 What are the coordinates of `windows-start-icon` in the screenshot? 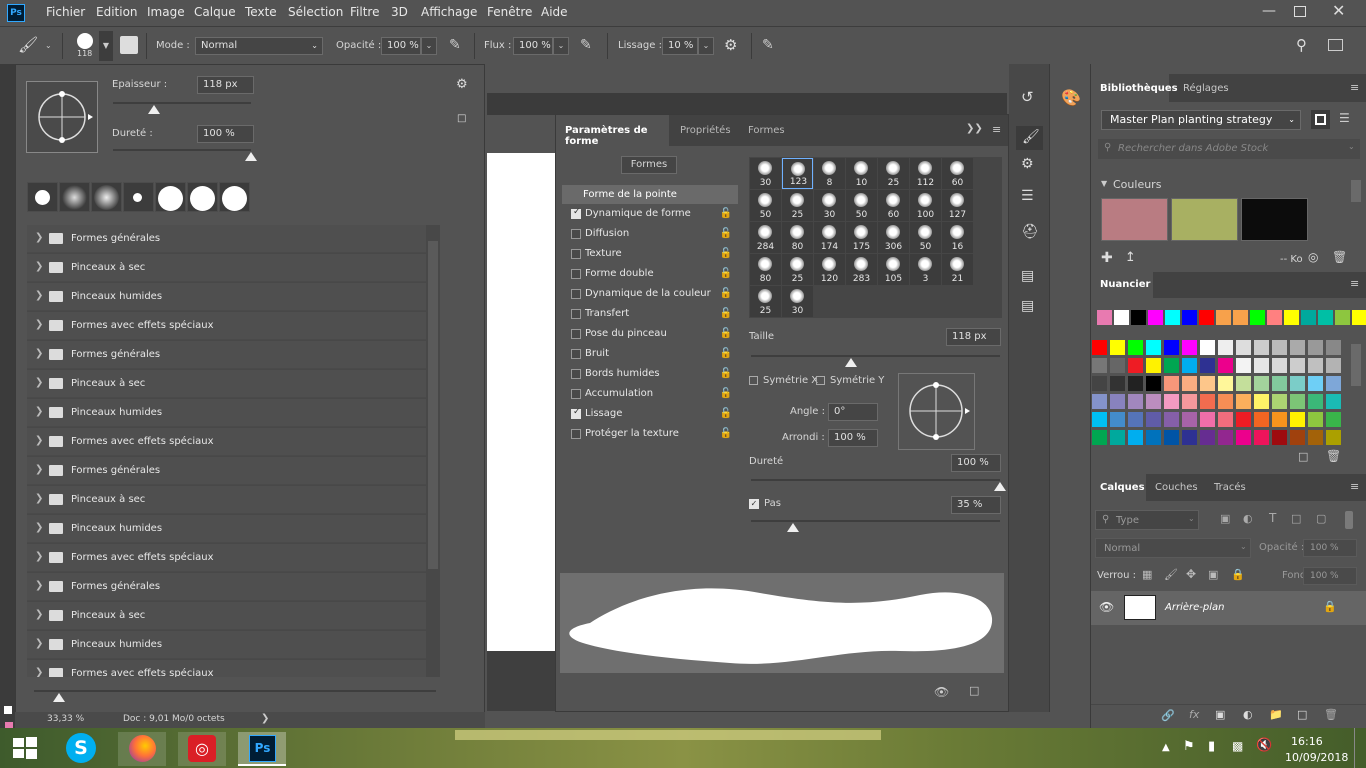 It's located at (25, 748).